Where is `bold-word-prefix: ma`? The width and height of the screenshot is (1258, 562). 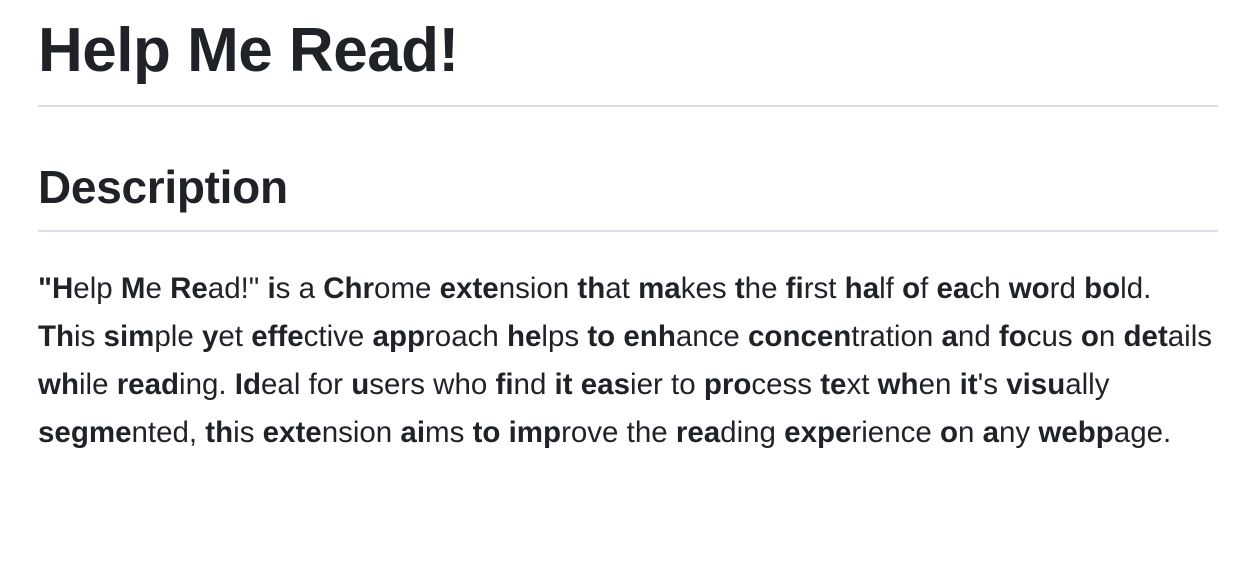 bold-word-prefix: ma is located at coordinates (659, 288).